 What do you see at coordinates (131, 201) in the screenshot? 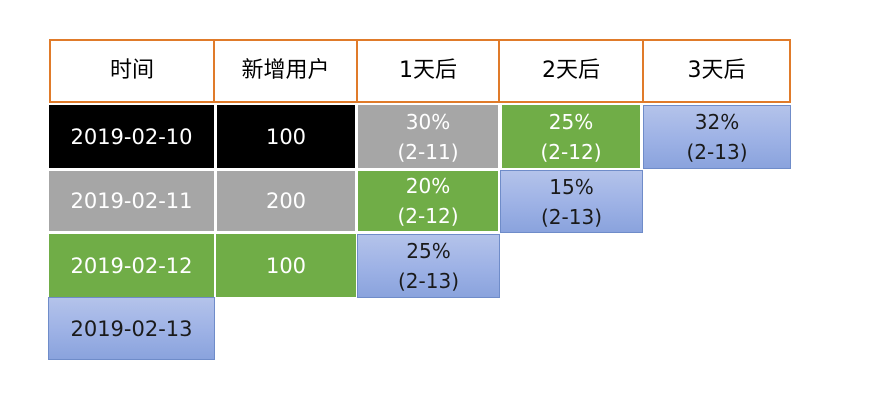
I see `date-cell-2019-02-11: 2019-02-11` at bounding box center [131, 201].